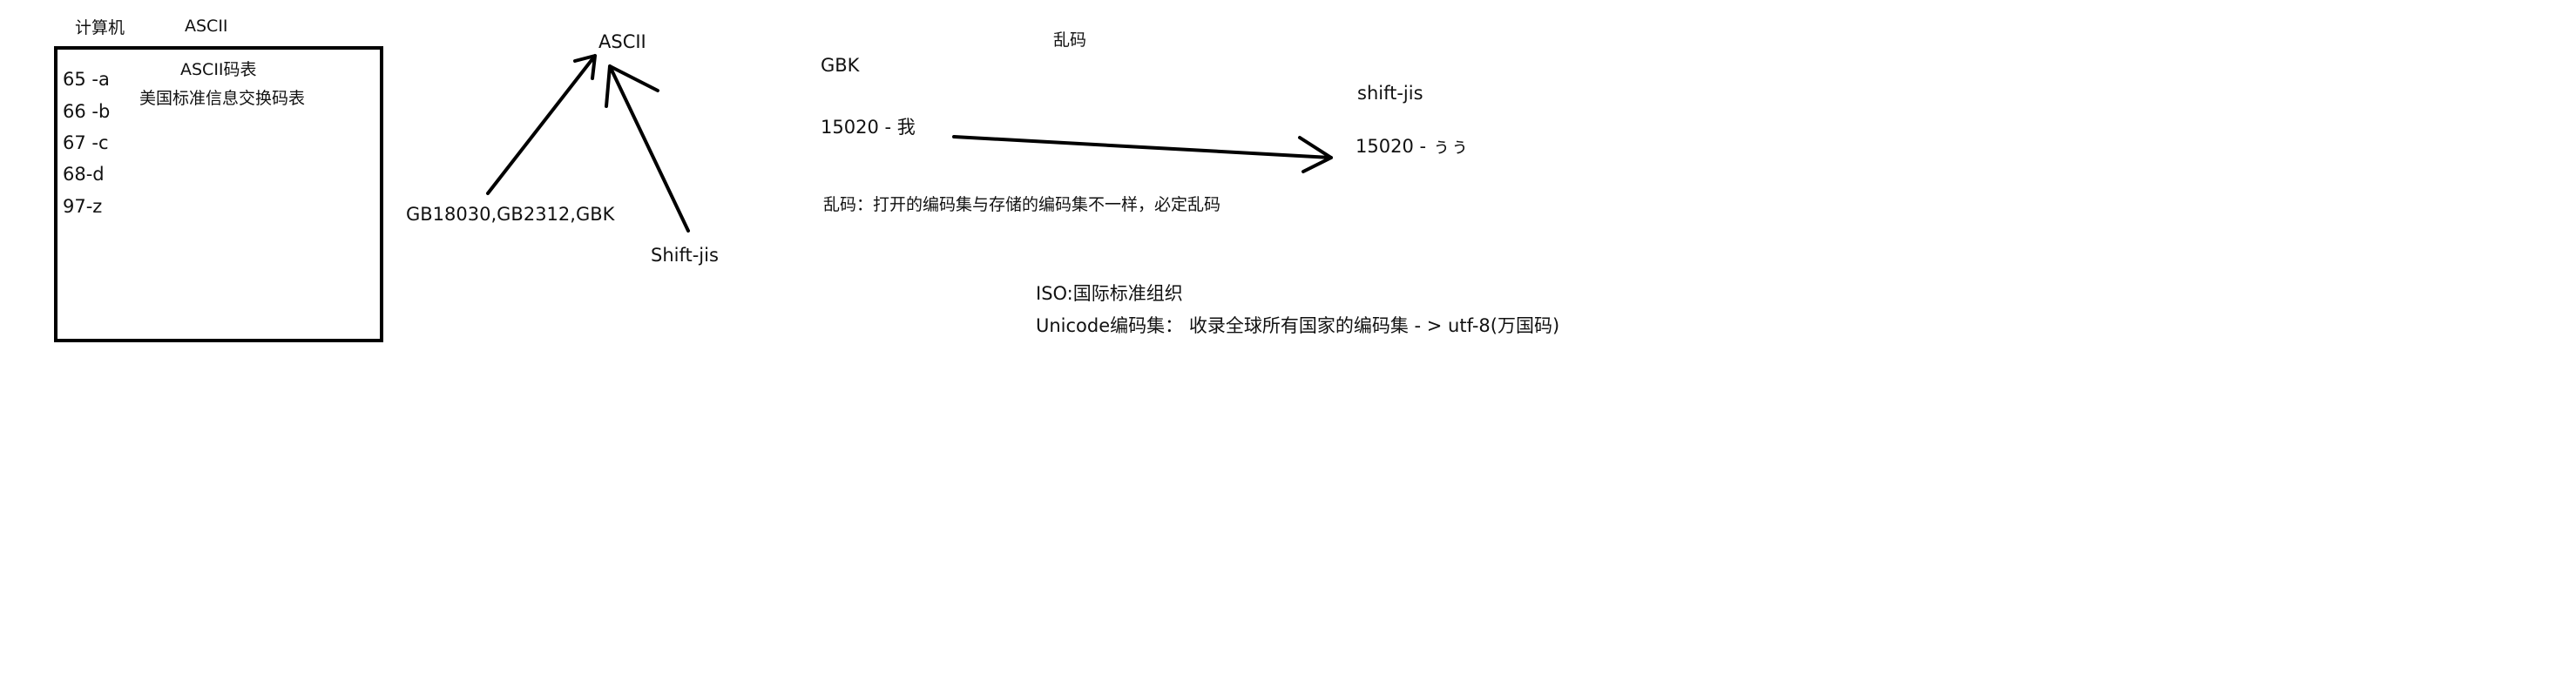  I want to click on drawing-strokes, so click(909, 143).